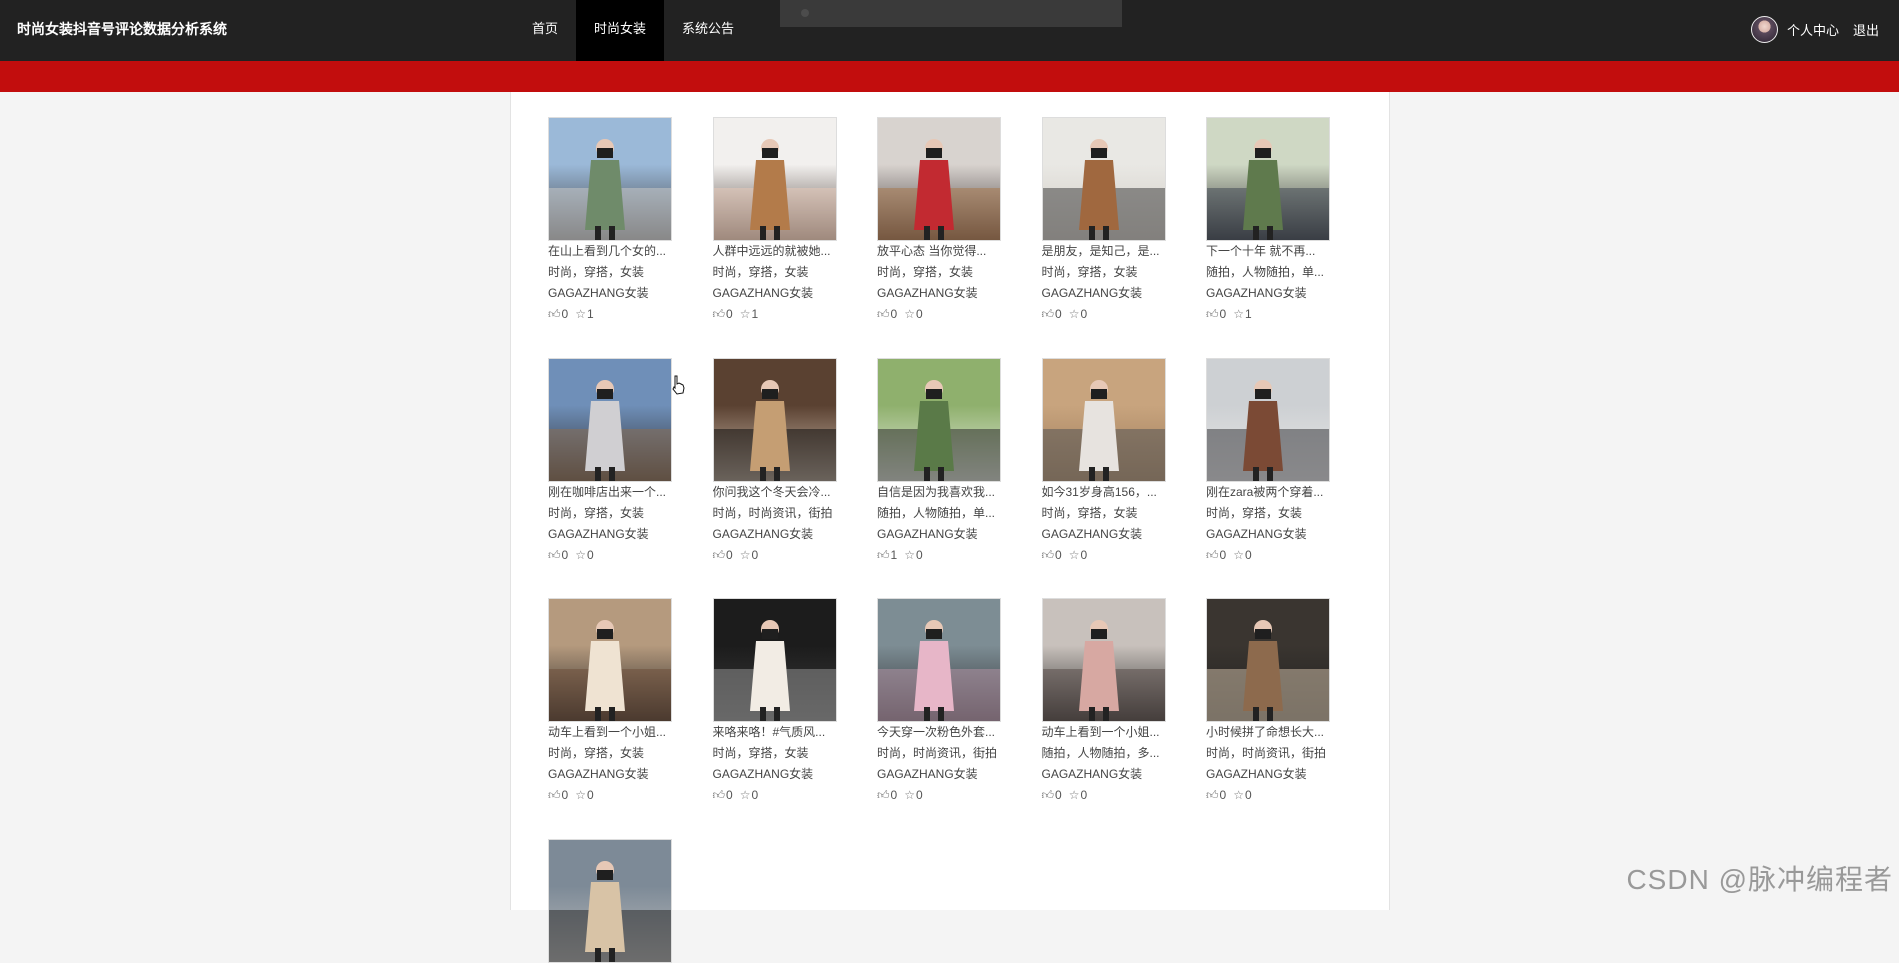  Describe the element at coordinates (620, 30) in the screenshot. I see `nav-fashion-womenswear: 时尚女装` at that location.